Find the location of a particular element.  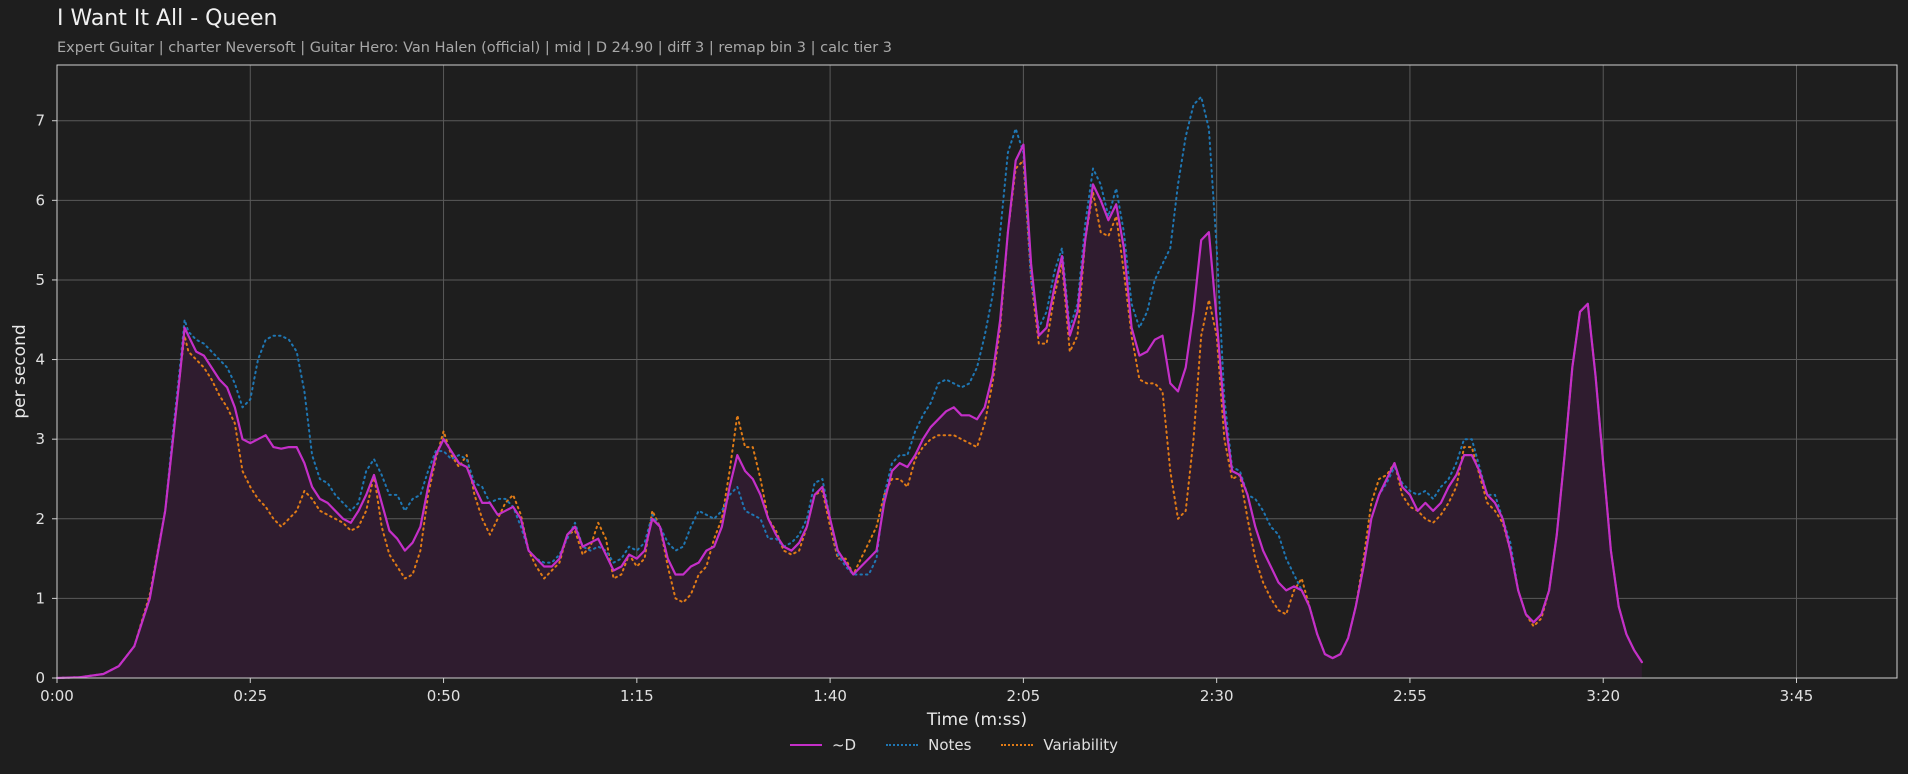

x-axis-label: Time (m:ss) is located at coordinates (976, 720).